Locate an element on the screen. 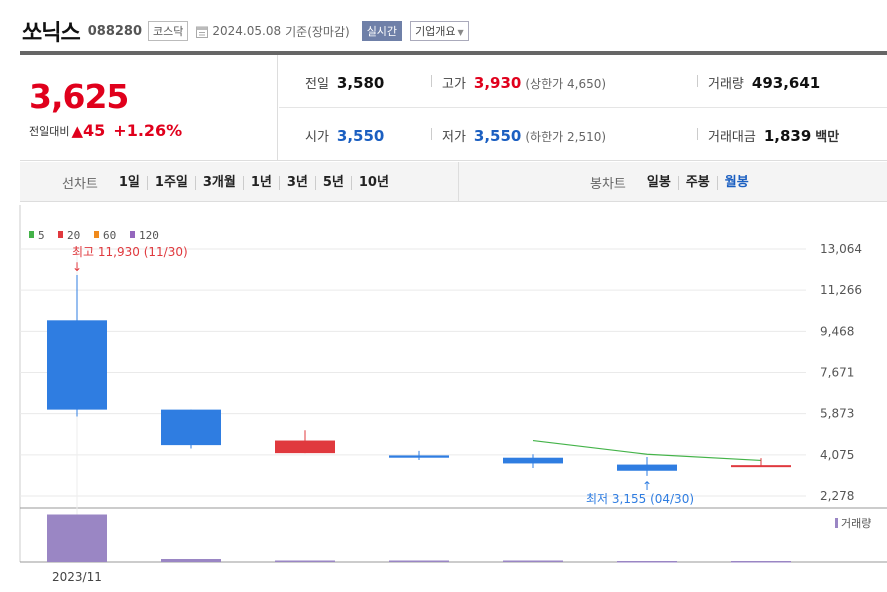 Image resolution: width=887 pixels, height=592 pixels. y-tick-label: 4,075 is located at coordinates (837, 455).